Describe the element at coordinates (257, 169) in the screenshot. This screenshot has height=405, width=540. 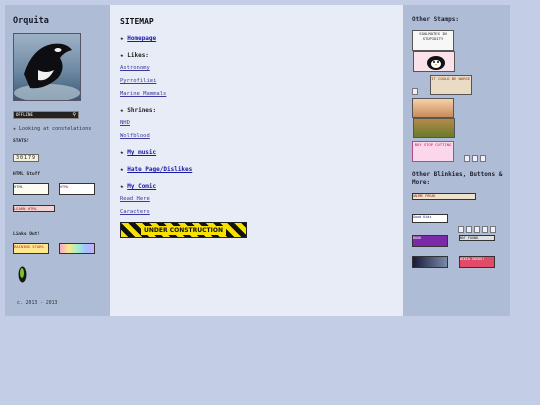
I see `hate-page-entry: ★ Hate Page/Dislikes` at that location.